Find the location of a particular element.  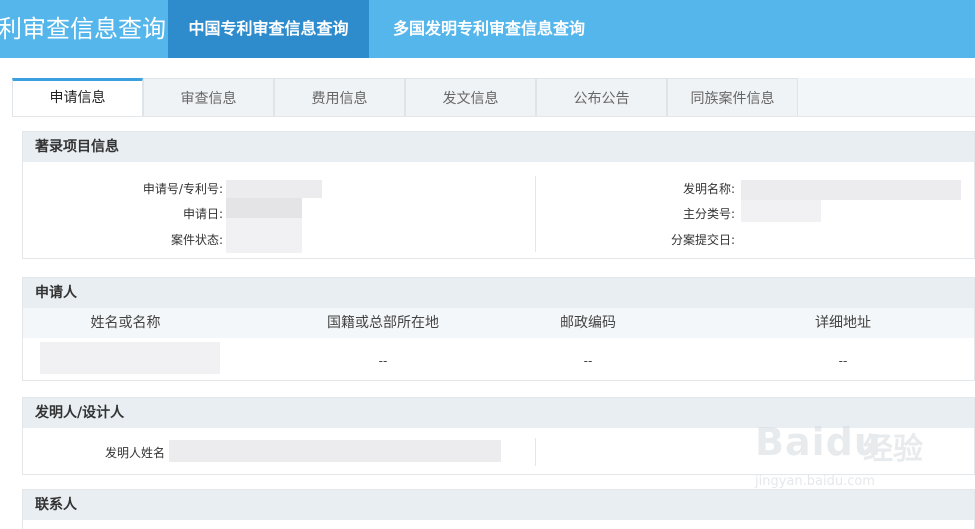

application-date-value-redacted is located at coordinates (264, 208).